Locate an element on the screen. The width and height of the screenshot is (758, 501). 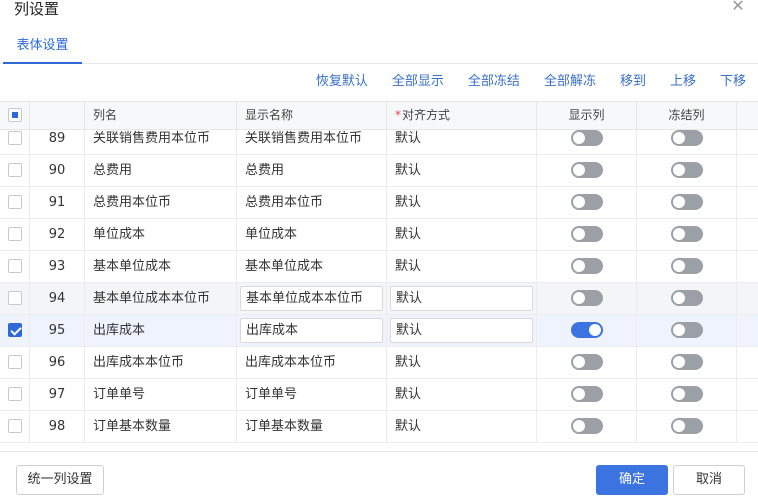
display-name: 总费用 is located at coordinates (312, 170).